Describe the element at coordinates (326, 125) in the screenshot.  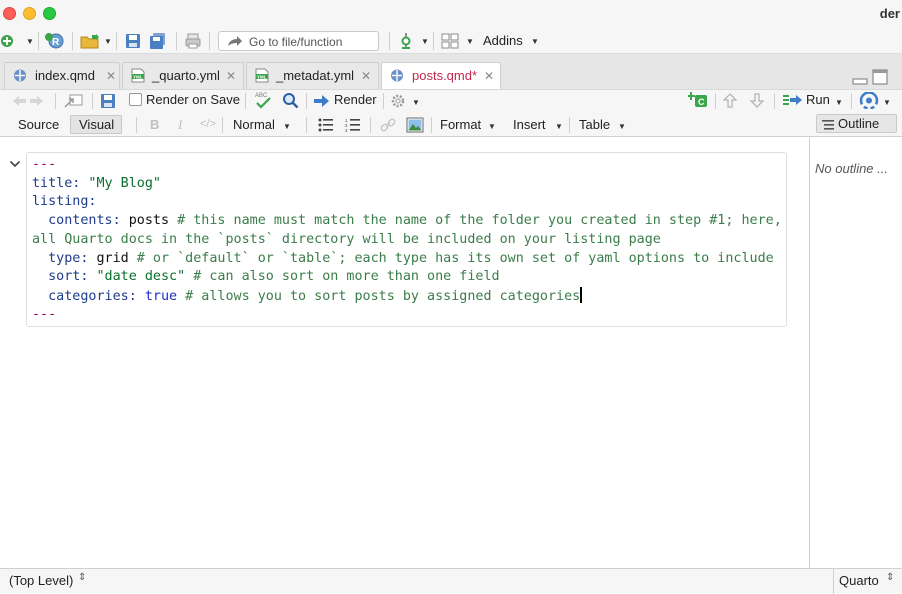
I see `bullet-list-icon` at that location.